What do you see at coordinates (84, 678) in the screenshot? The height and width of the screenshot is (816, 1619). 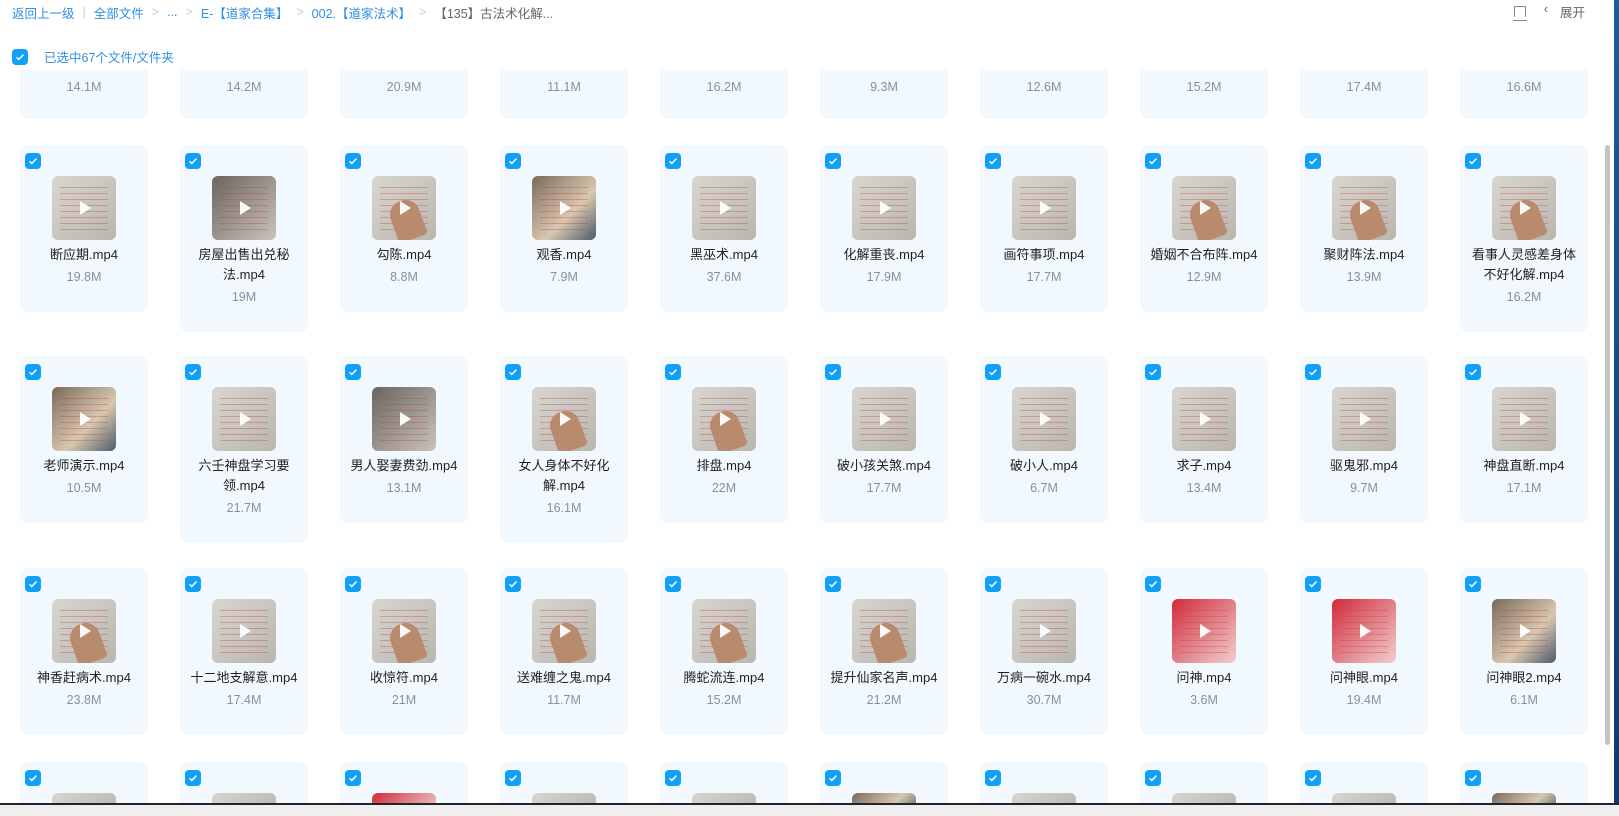 I see `file-name: 神香赶病术.mp4` at bounding box center [84, 678].